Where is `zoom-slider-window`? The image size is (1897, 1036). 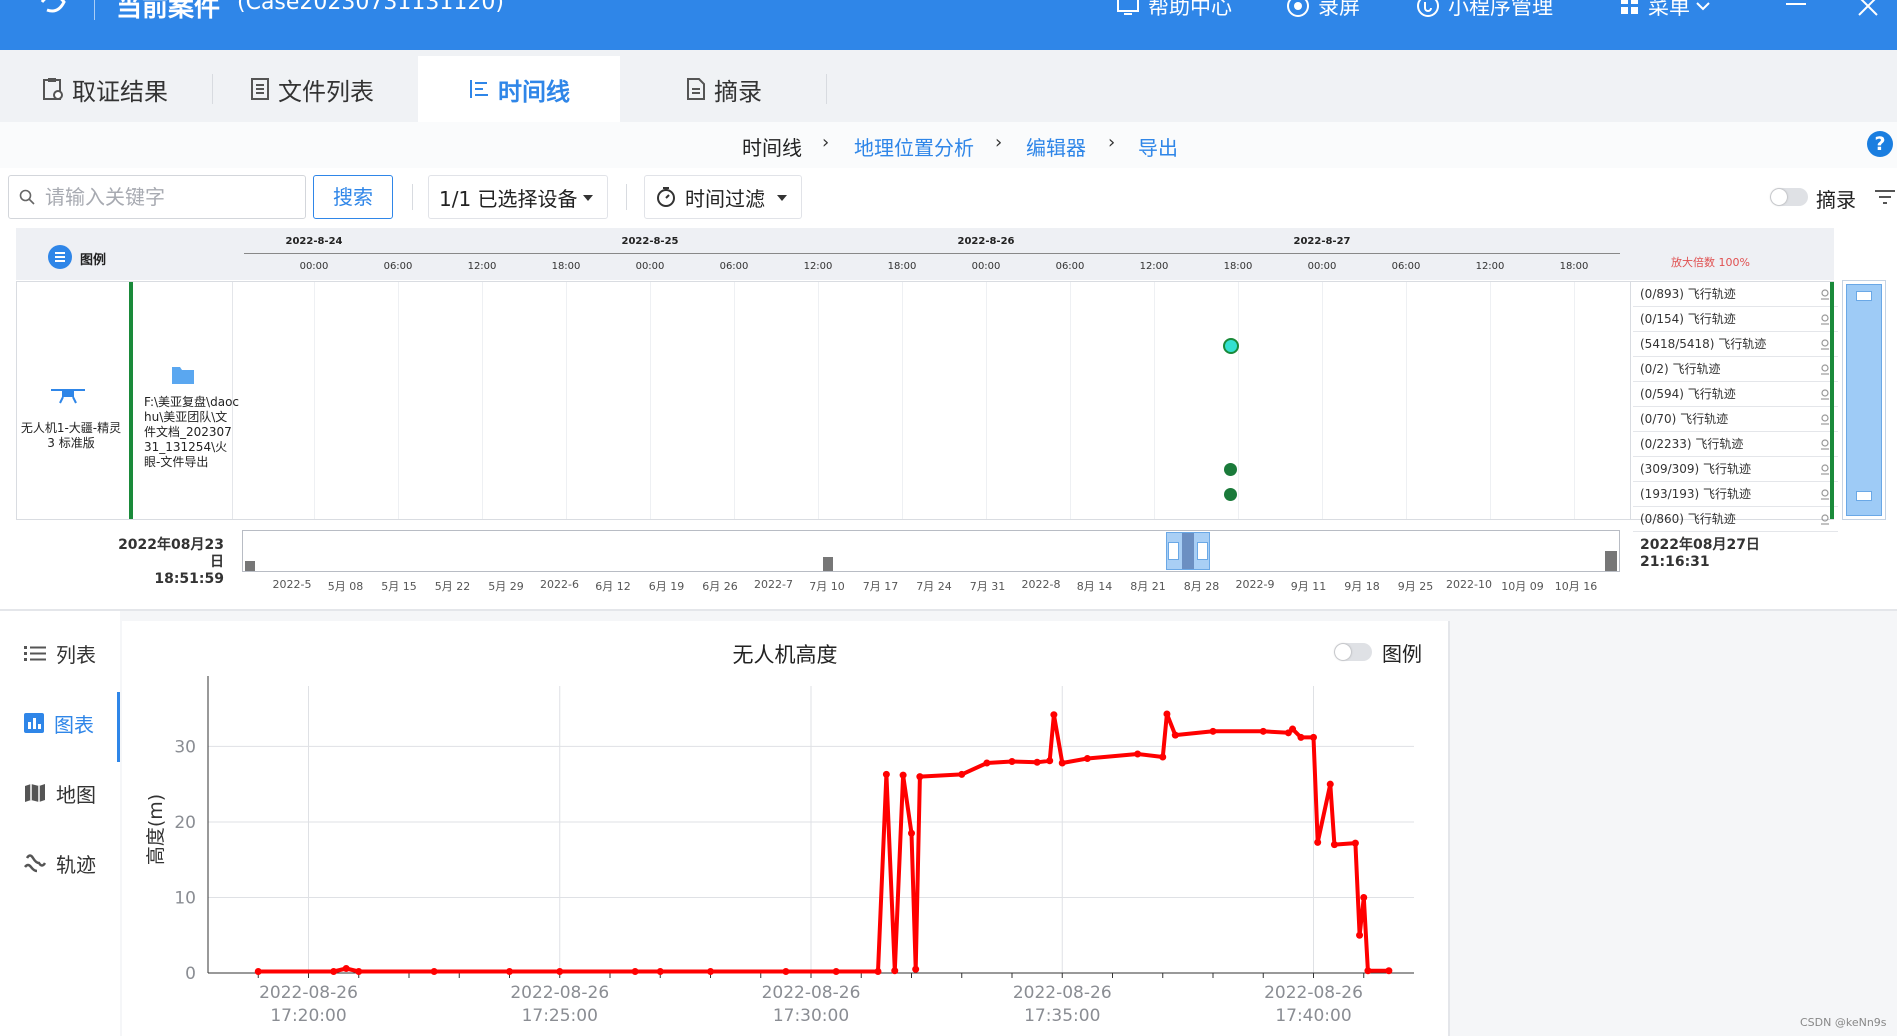 zoom-slider-window is located at coordinates (1864, 400).